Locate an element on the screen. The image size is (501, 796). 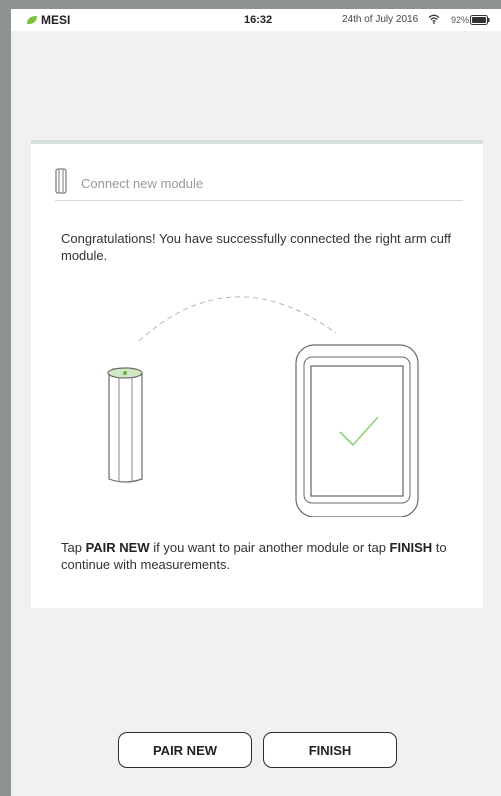
card-title: Connect new module is located at coordinates (142, 183).